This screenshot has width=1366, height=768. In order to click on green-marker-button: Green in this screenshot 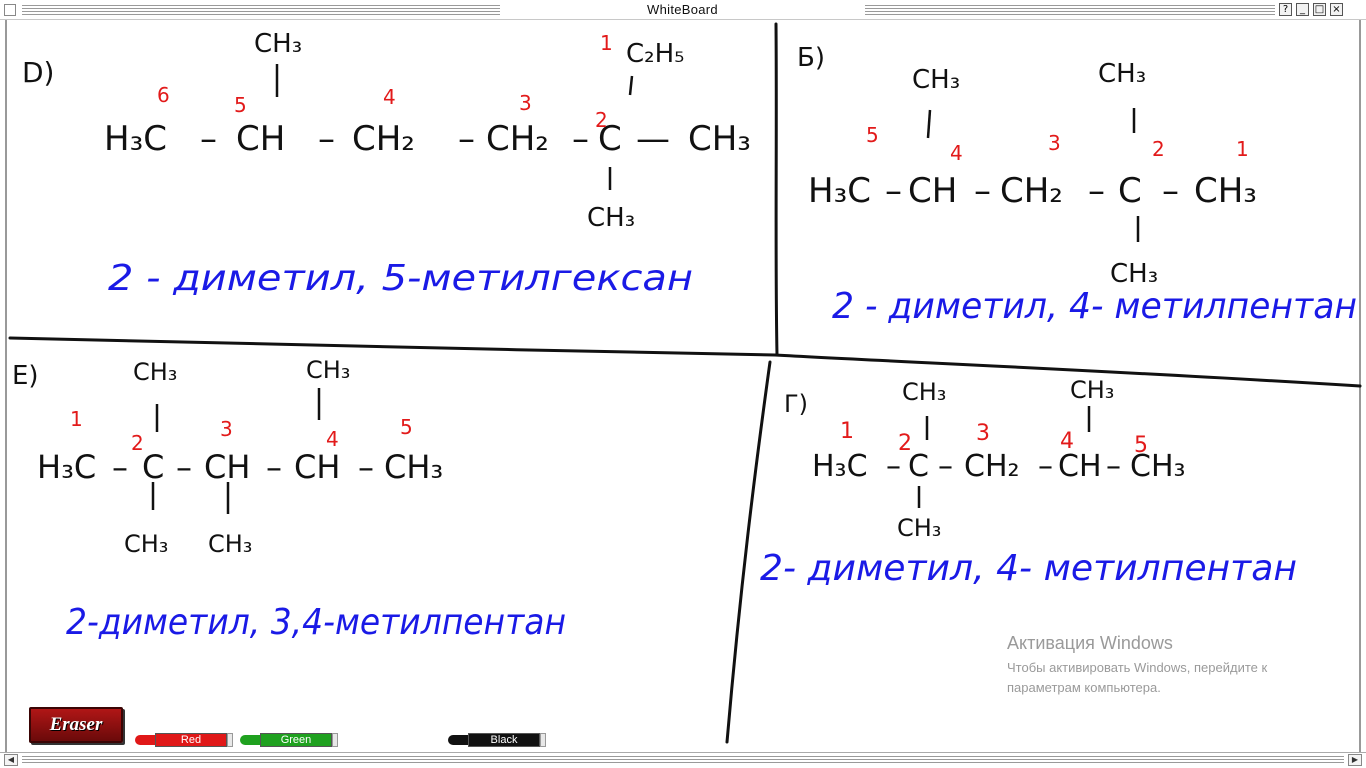, I will do `click(290, 740)`.